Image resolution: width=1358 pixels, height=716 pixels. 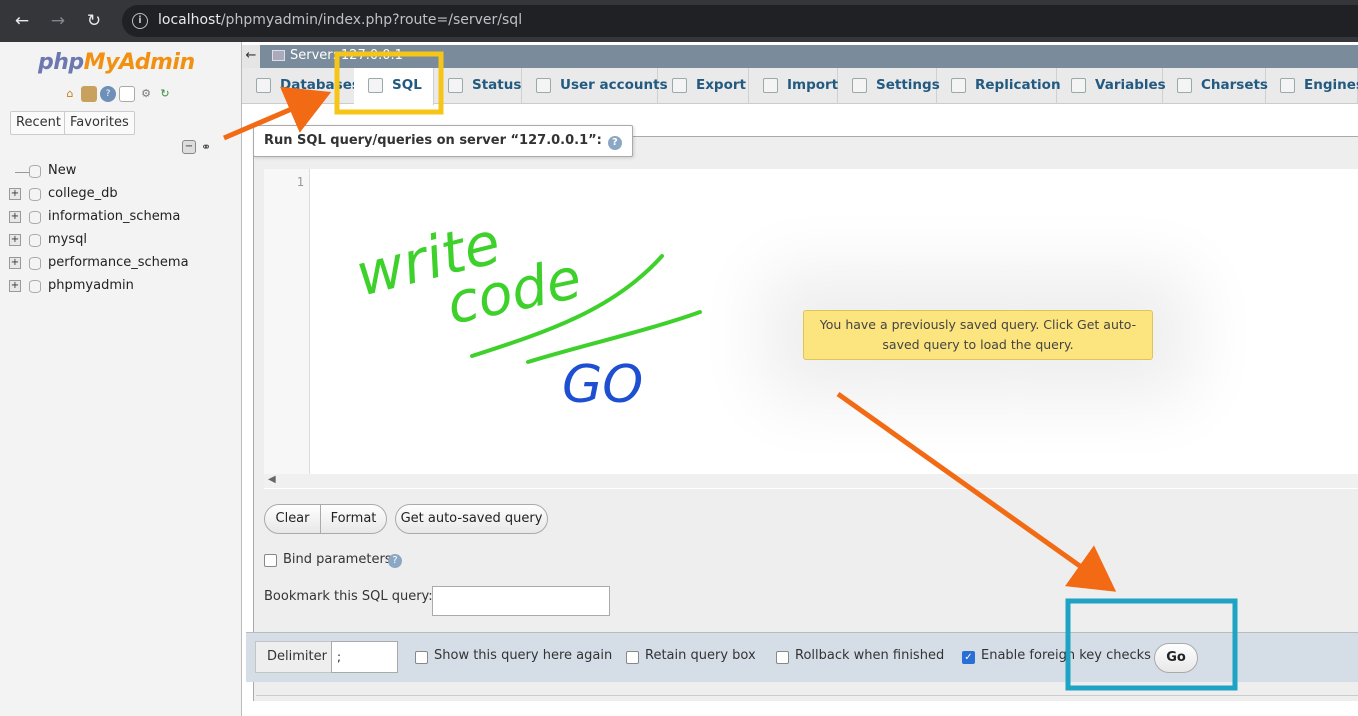 I want to click on divider, so click(x=807, y=695).